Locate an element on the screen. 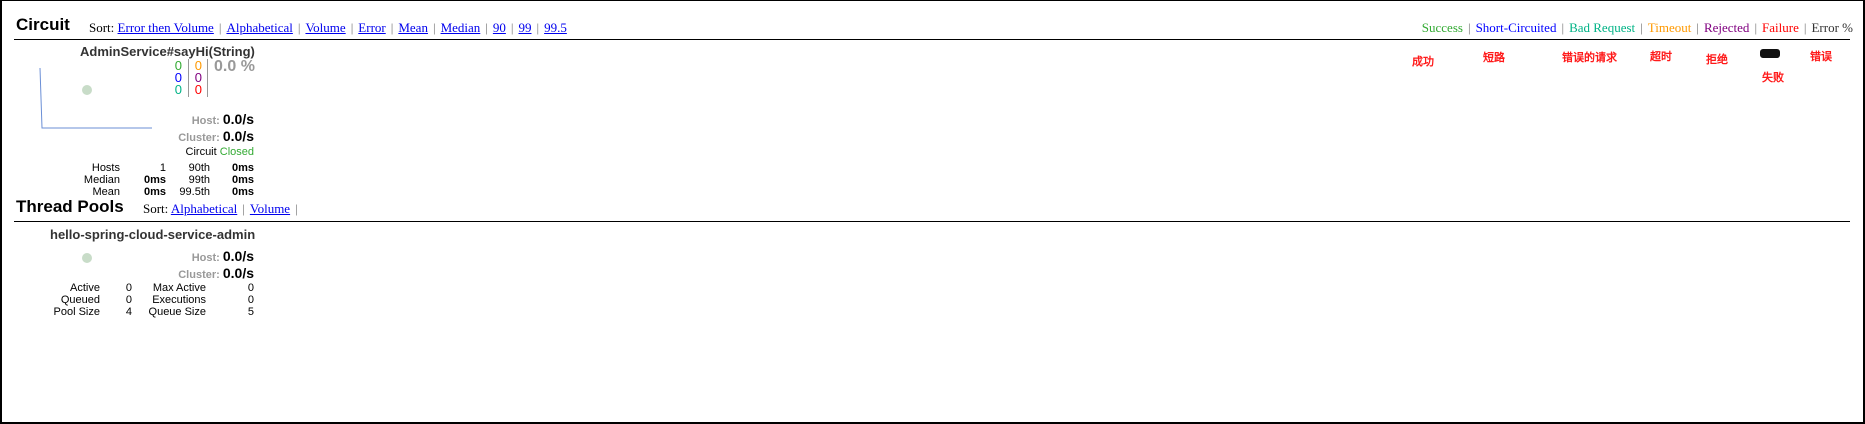 The width and height of the screenshot is (1865, 424). thread-pool-health-dot is located at coordinates (87, 258).